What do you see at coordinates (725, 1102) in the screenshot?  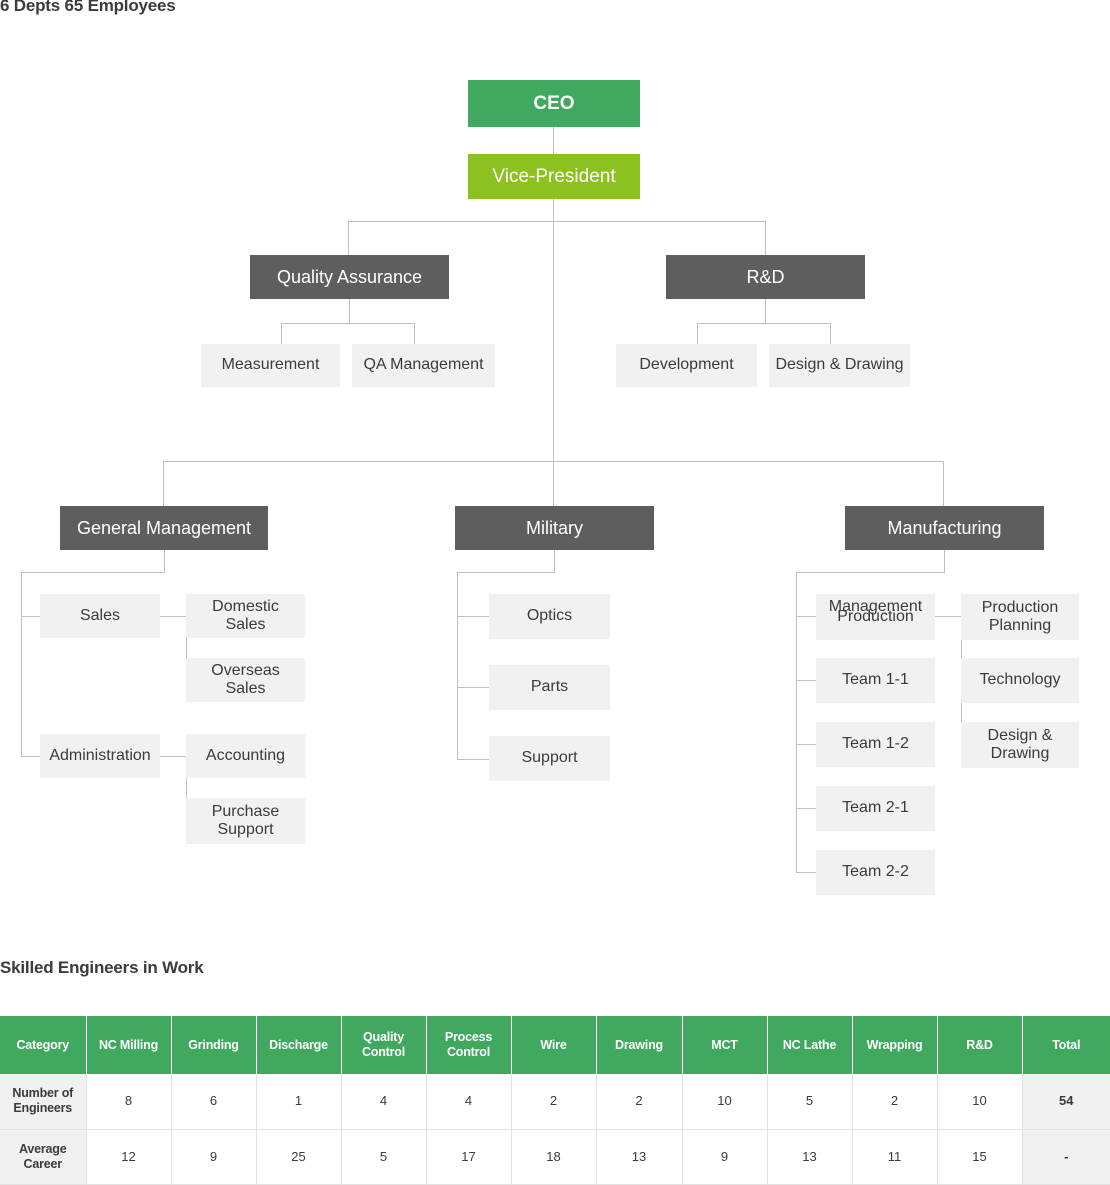 I see `cell-engineers-mct: 10` at bounding box center [725, 1102].